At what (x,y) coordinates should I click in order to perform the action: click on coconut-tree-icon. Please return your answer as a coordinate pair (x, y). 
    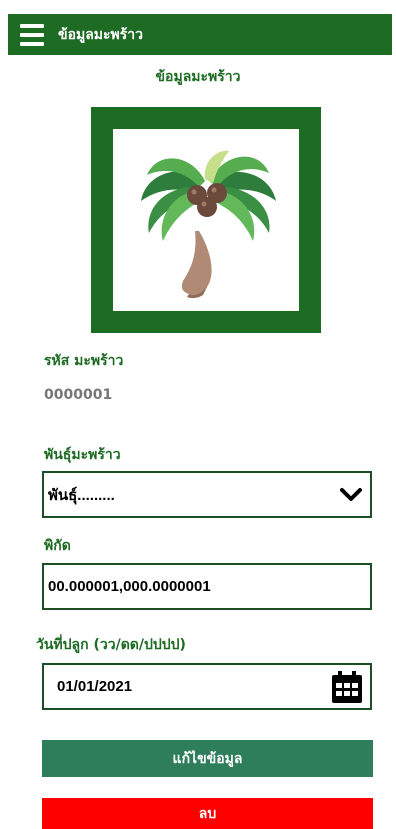
    Looking at the image, I should click on (208, 224).